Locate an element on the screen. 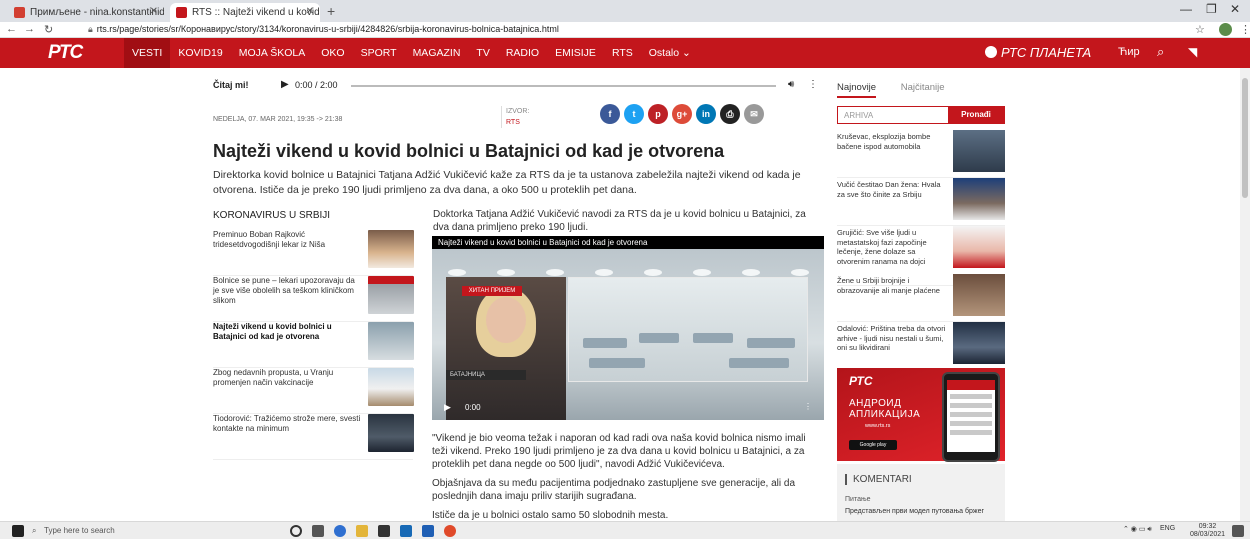 This screenshot has width=1250, height=539. sidebar-tabs: Najnovije Najčitanije is located at coordinates (891, 90).